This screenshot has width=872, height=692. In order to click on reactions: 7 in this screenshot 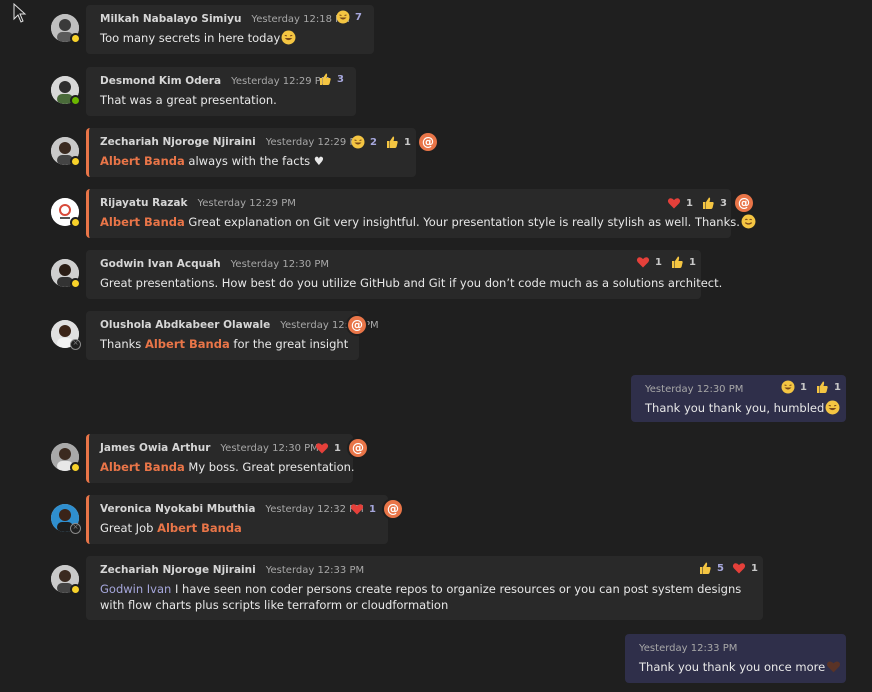, I will do `click(349, 17)`.